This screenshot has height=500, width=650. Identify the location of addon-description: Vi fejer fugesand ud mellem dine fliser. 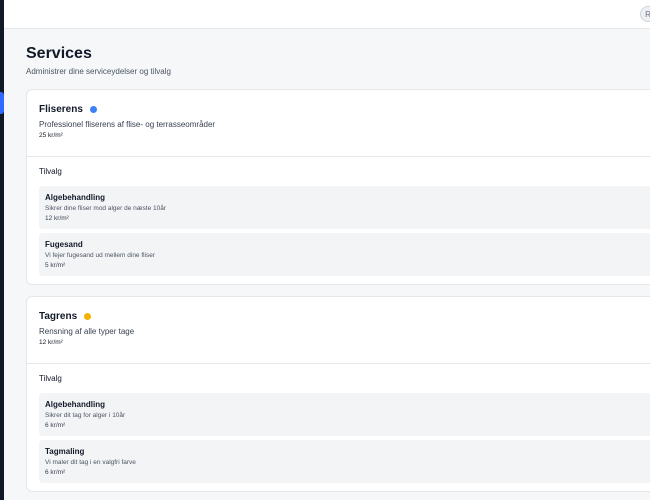
(100, 255).